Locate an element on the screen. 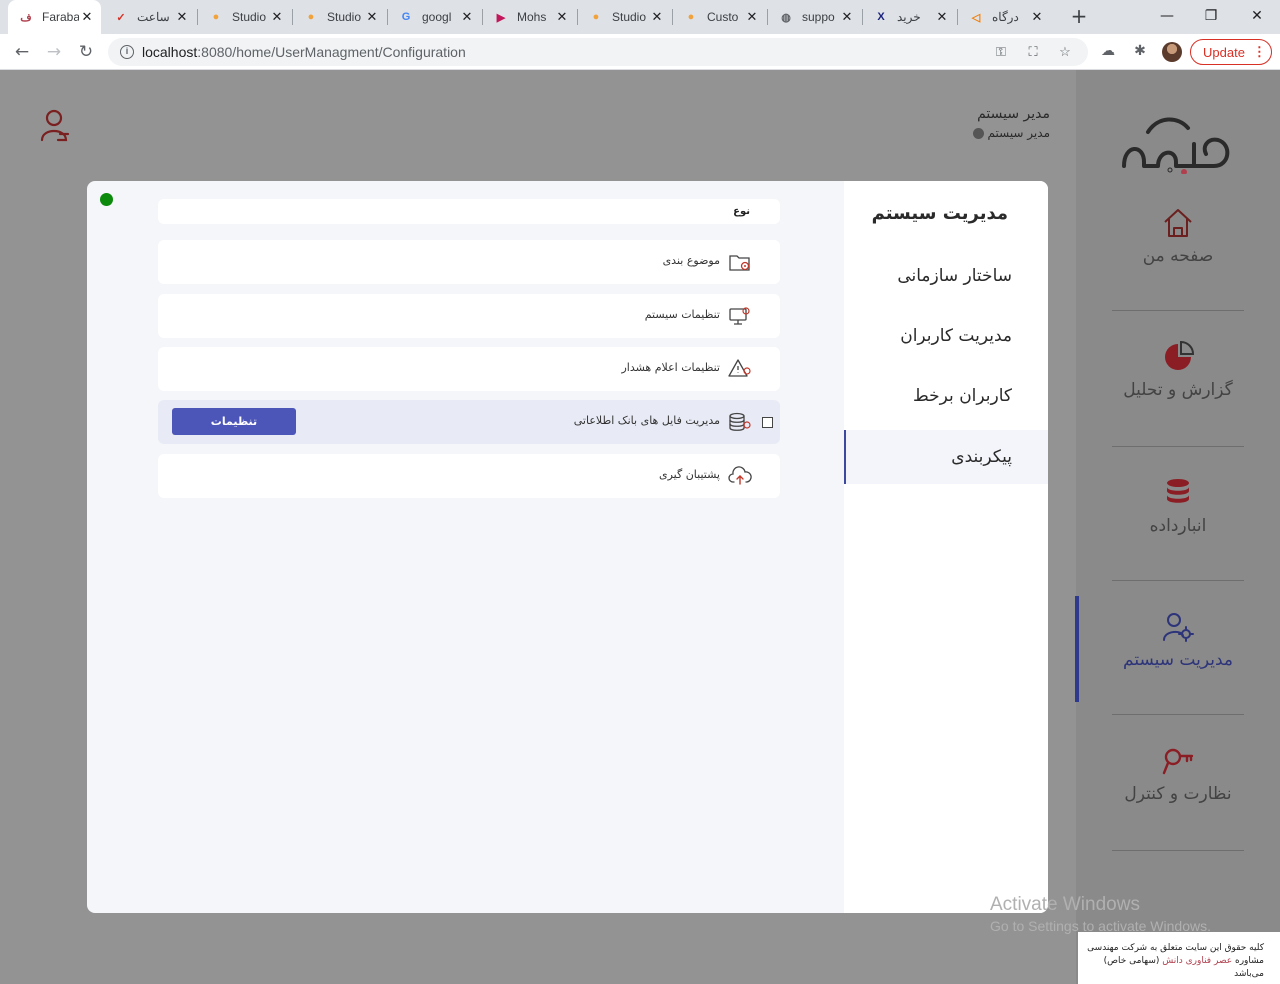 The height and width of the screenshot is (984, 1280). tab-title: Custo is located at coordinates (723, 17).